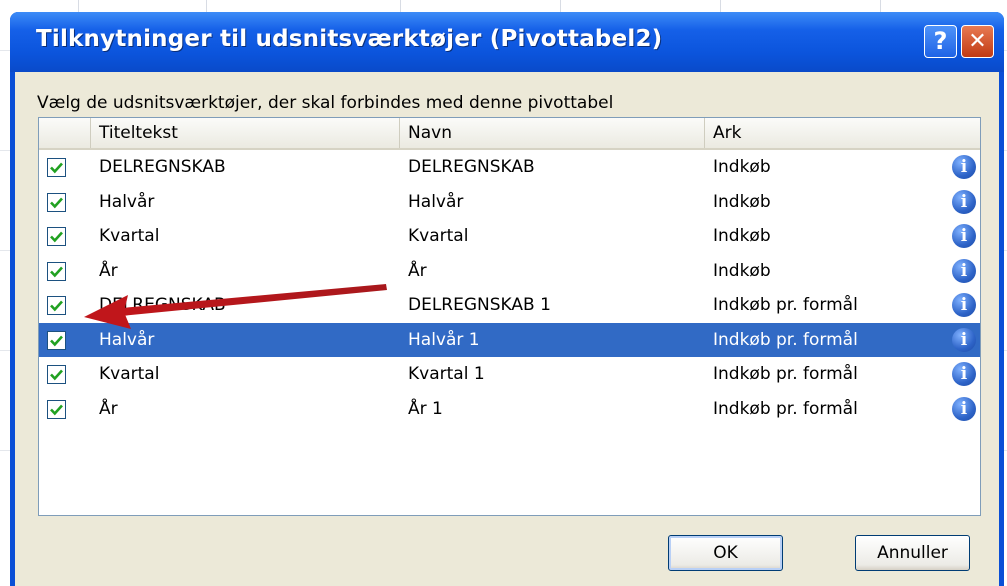 The width and height of the screenshot is (1007, 586). I want to click on list-header: Titeltekst Navn Ark, so click(509, 134).